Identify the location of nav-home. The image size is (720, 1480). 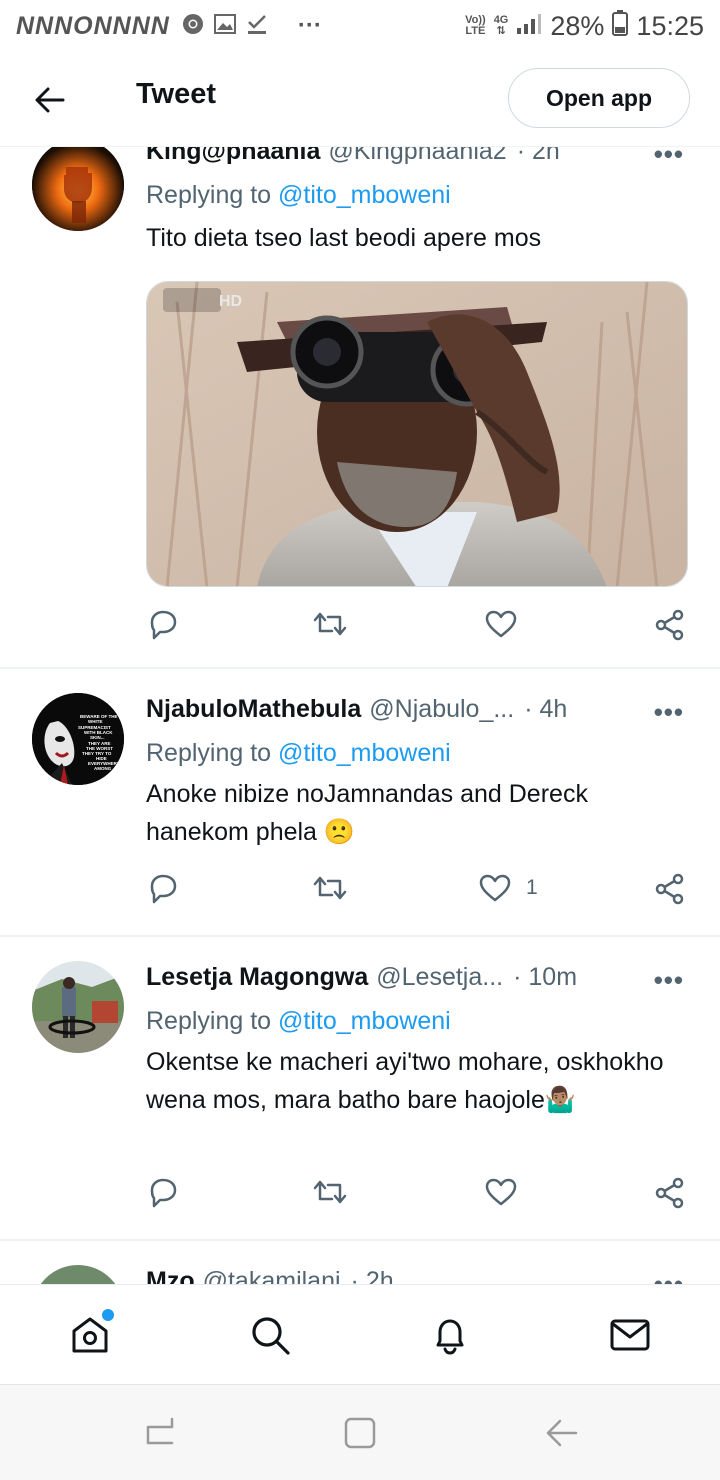
(90, 1335).